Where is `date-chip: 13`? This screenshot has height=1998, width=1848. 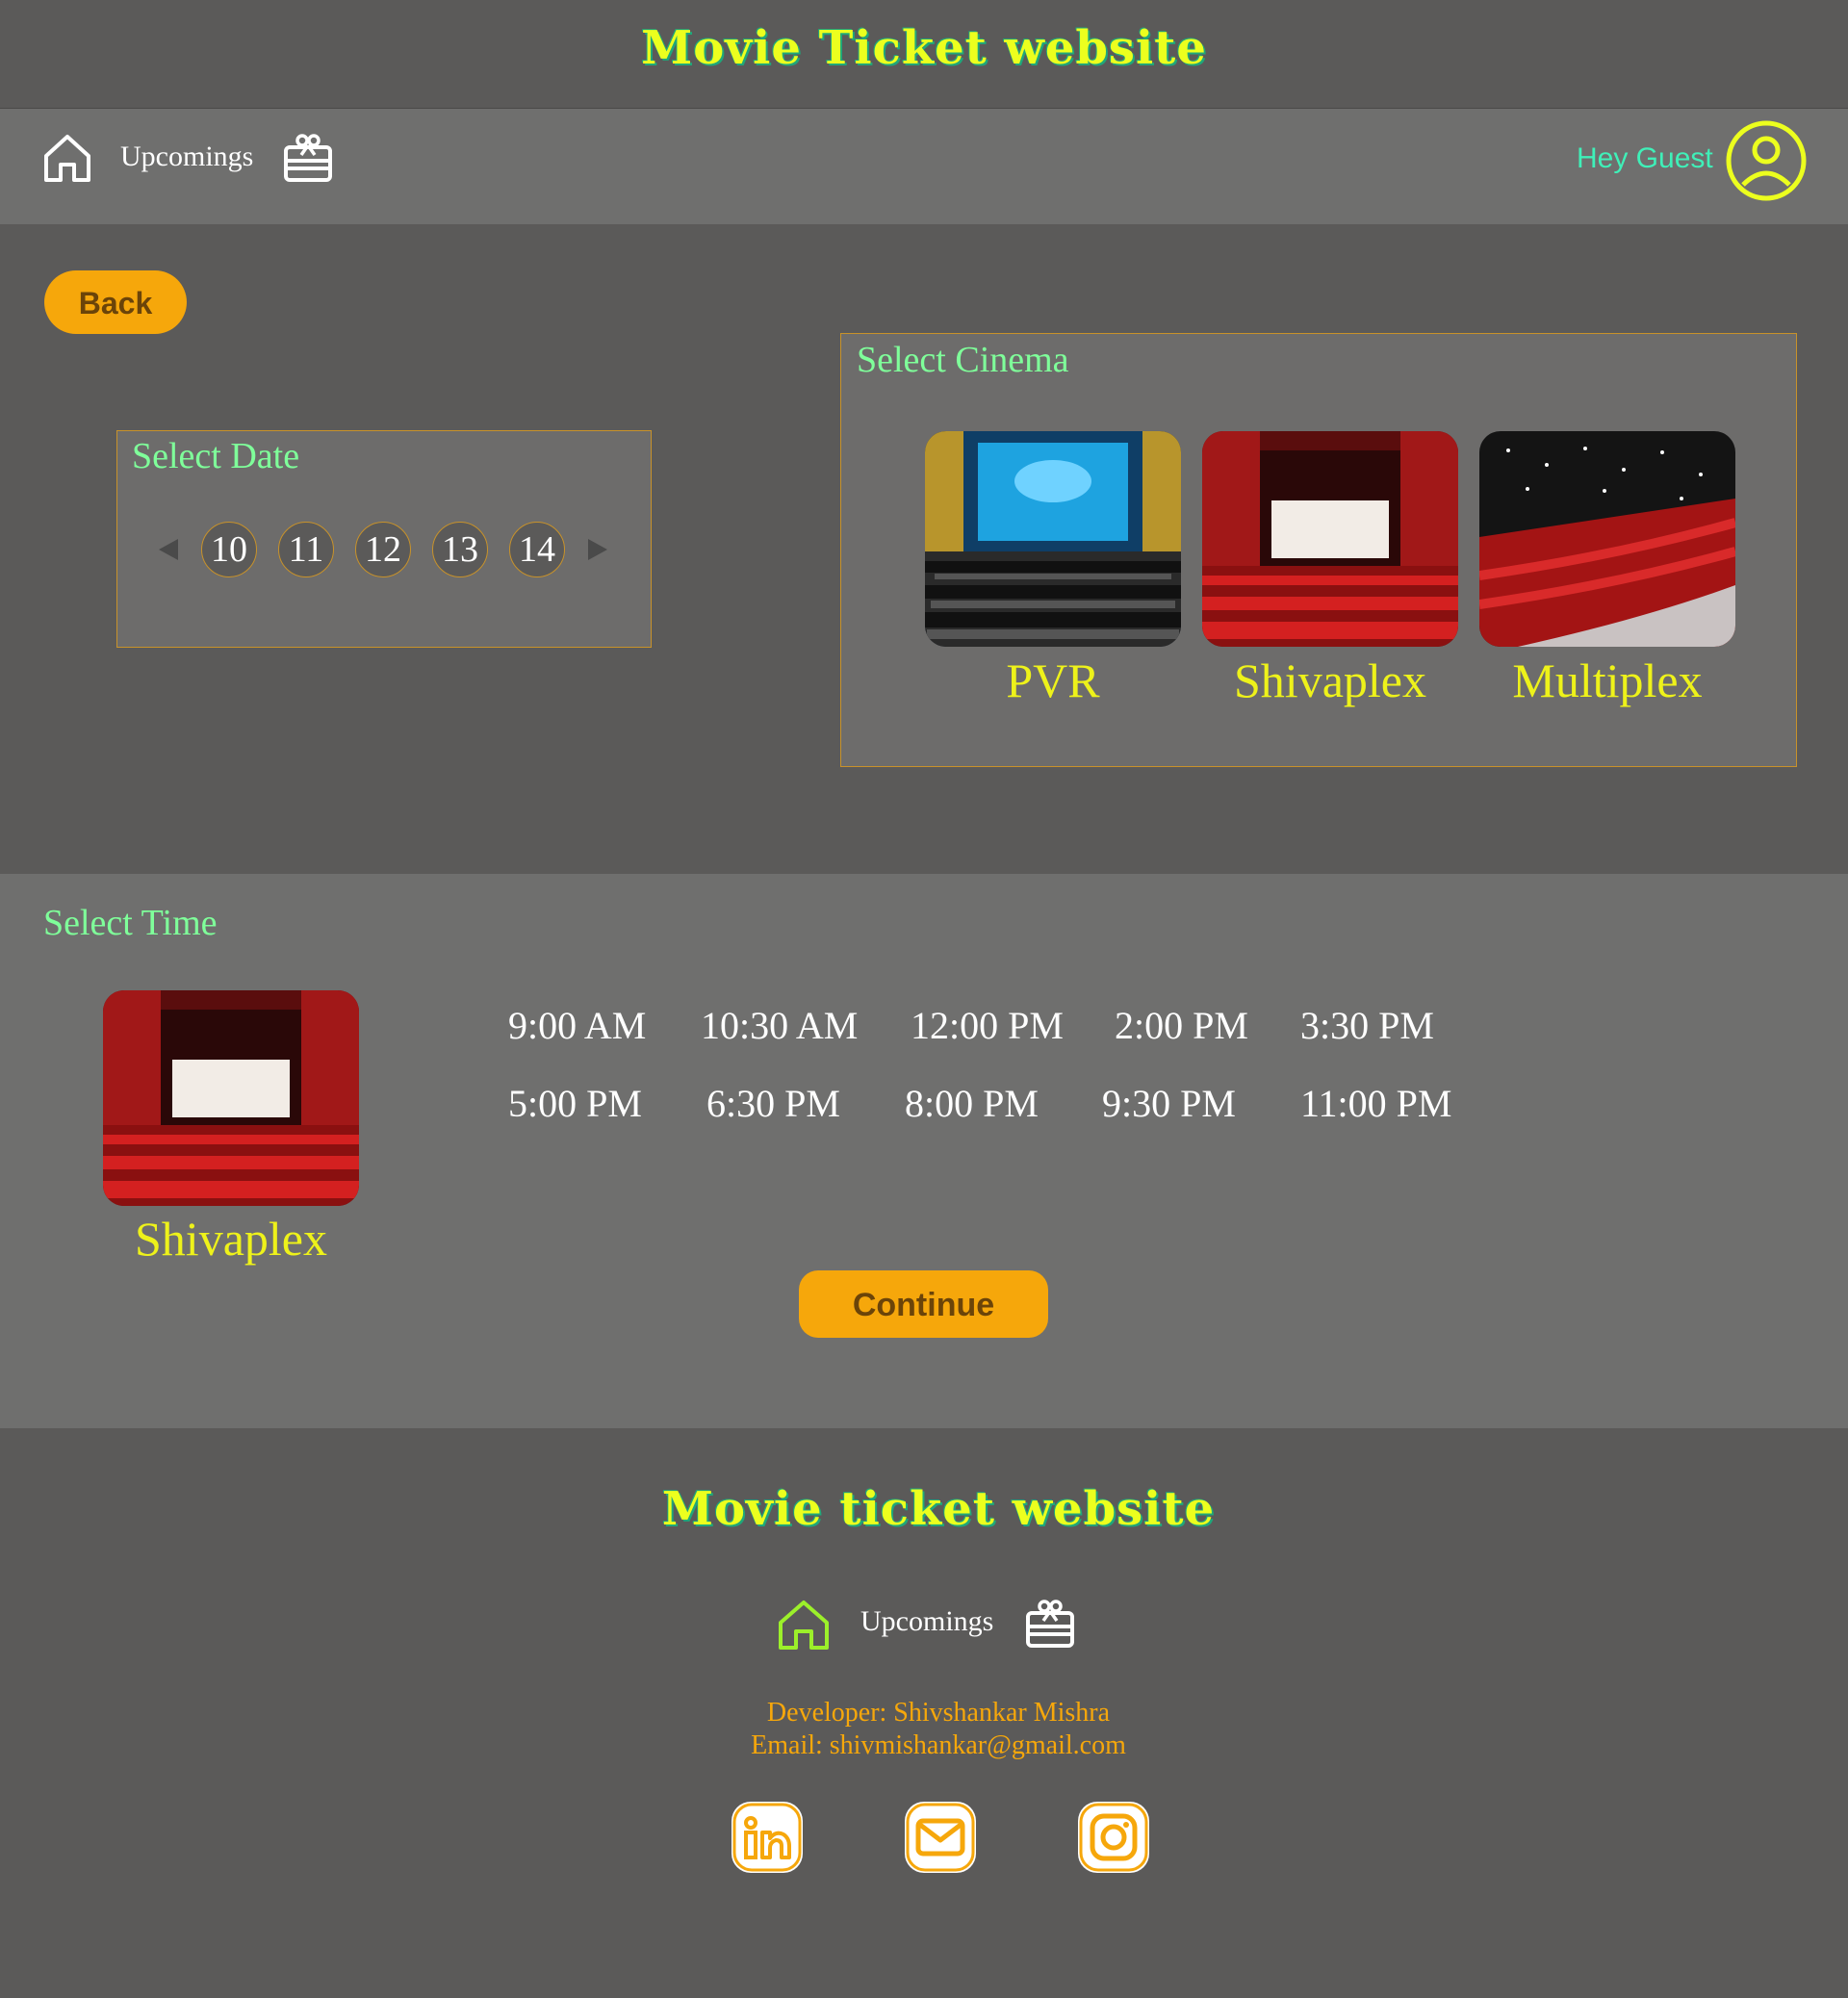 date-chip: 13 is located at coordinates (460, 549).